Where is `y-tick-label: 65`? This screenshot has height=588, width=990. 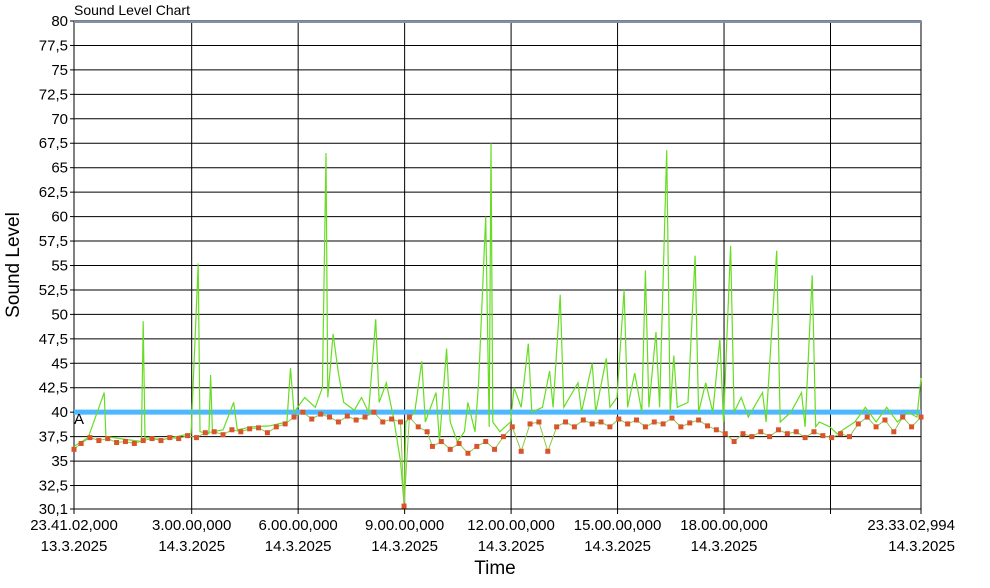 y-tick-label: 65 is located at coordinates (59, 168).